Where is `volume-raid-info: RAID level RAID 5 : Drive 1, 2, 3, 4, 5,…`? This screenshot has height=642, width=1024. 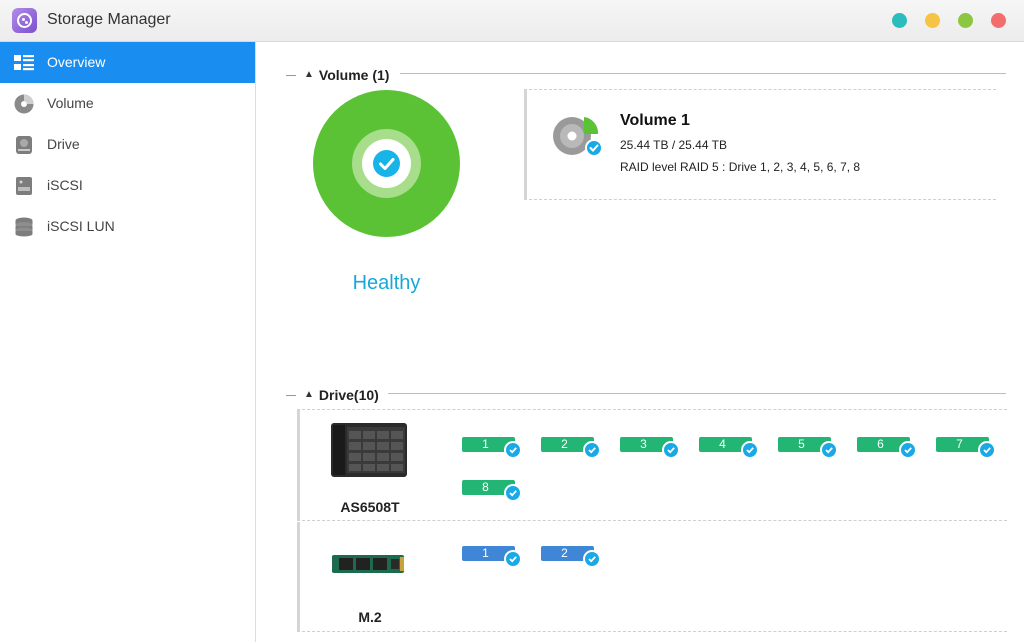 volume-raid-info: RAID level RAID 5 : Drive 1, 2, 3, 4, 5,… is located at coordinates (740, 167).